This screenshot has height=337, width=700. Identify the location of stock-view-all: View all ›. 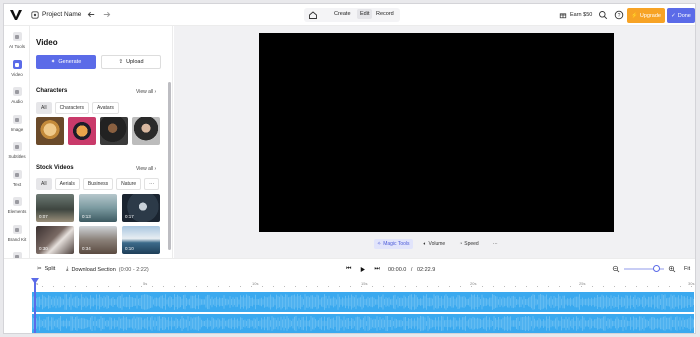
(146, 169).